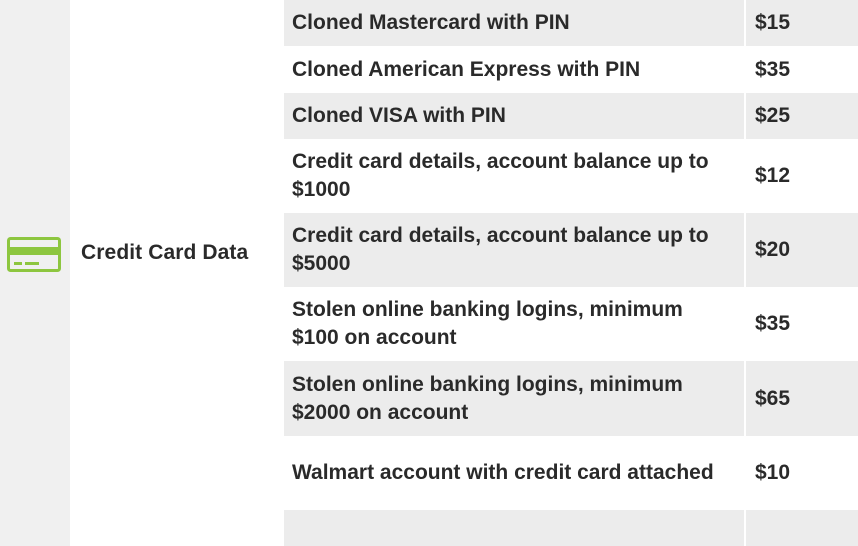 The height and width of the screenshot is (546, 858). I want to click on icon-column, so click(35, 273).